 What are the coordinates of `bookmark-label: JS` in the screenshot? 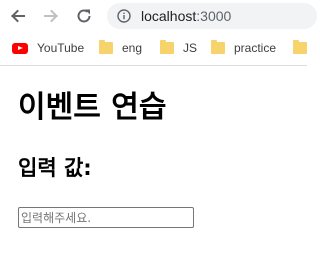 It's located at (190, 48).